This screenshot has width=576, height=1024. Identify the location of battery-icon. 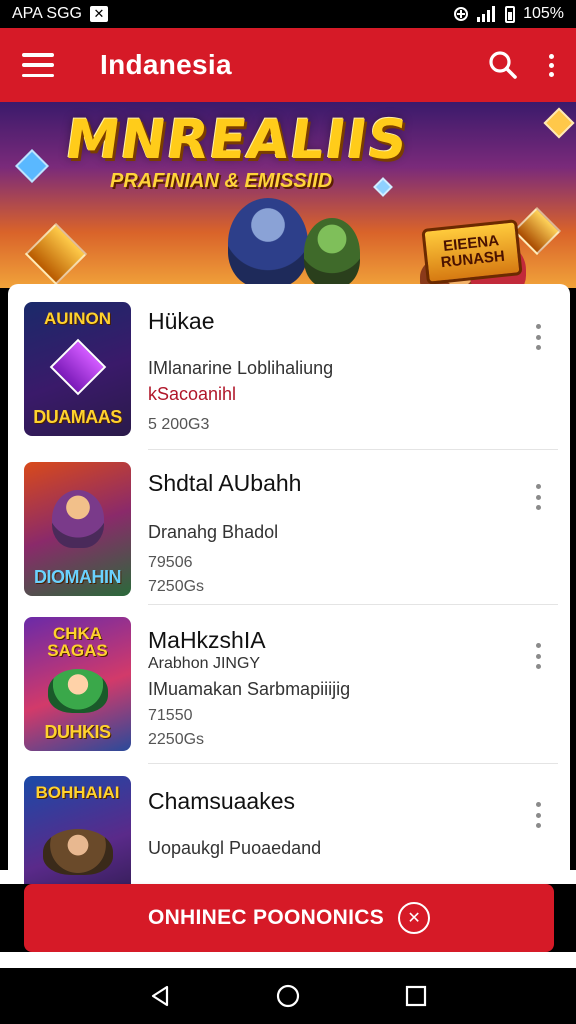
(510, 14).